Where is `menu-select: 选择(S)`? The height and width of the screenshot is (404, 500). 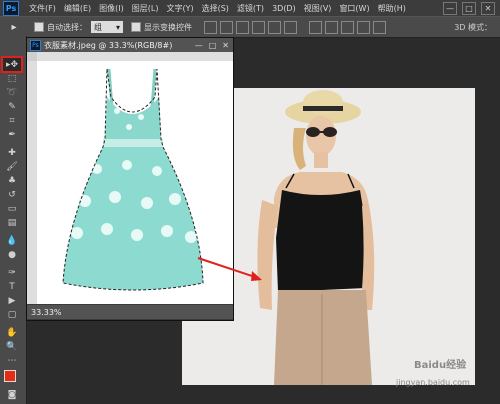 menu-select: 选择(S) is located at coordinates (215, 8).